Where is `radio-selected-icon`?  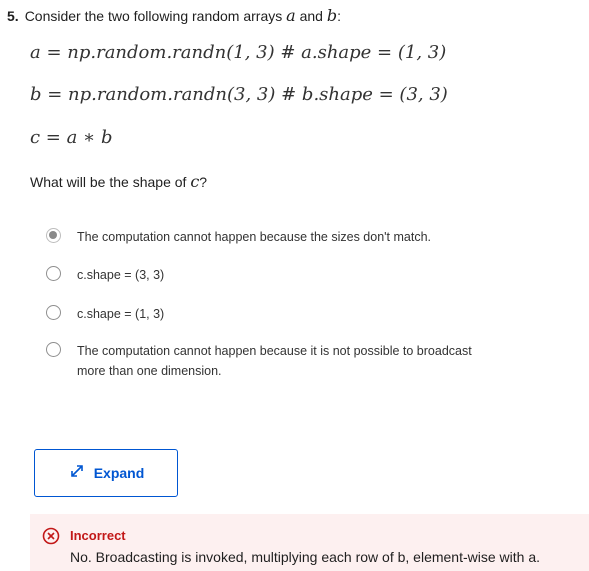 radio-selected-icon is located at coordinates (53, 235).